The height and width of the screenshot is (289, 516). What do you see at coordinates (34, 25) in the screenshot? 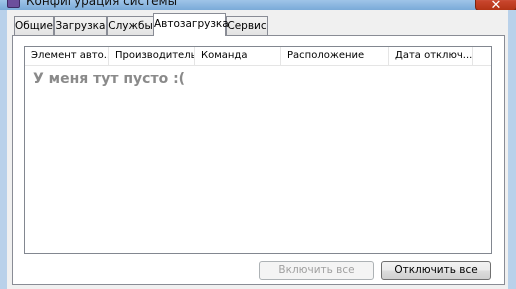
I see `tab-general: Общие` at bounding box center [34, 25].